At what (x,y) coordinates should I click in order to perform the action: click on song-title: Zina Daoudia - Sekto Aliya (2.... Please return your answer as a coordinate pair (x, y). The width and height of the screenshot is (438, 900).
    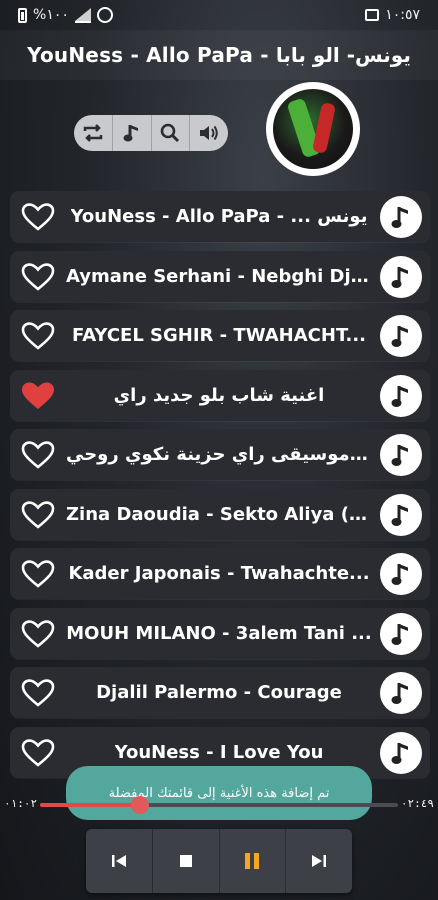
    Looking at the image, I should click on (219, 514).